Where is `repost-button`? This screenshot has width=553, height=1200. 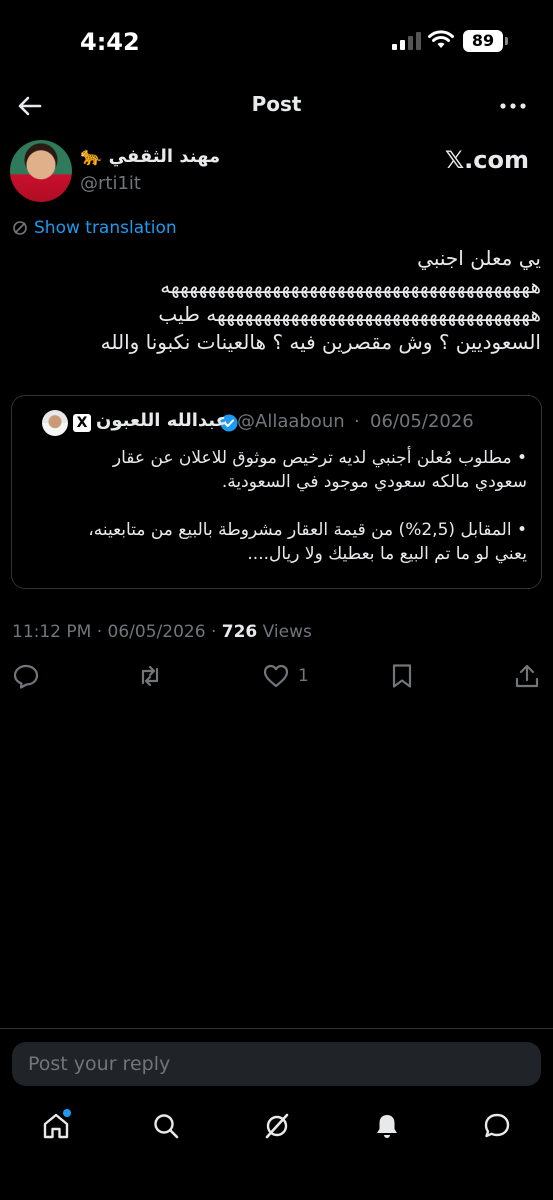 repost-button is located at coordinates (150, 676).